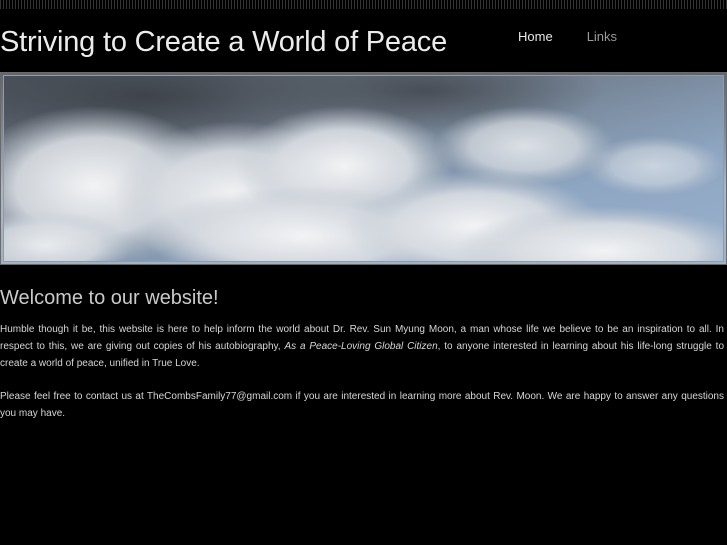  I want to click on top-decorative-strip, so click(363, 4).